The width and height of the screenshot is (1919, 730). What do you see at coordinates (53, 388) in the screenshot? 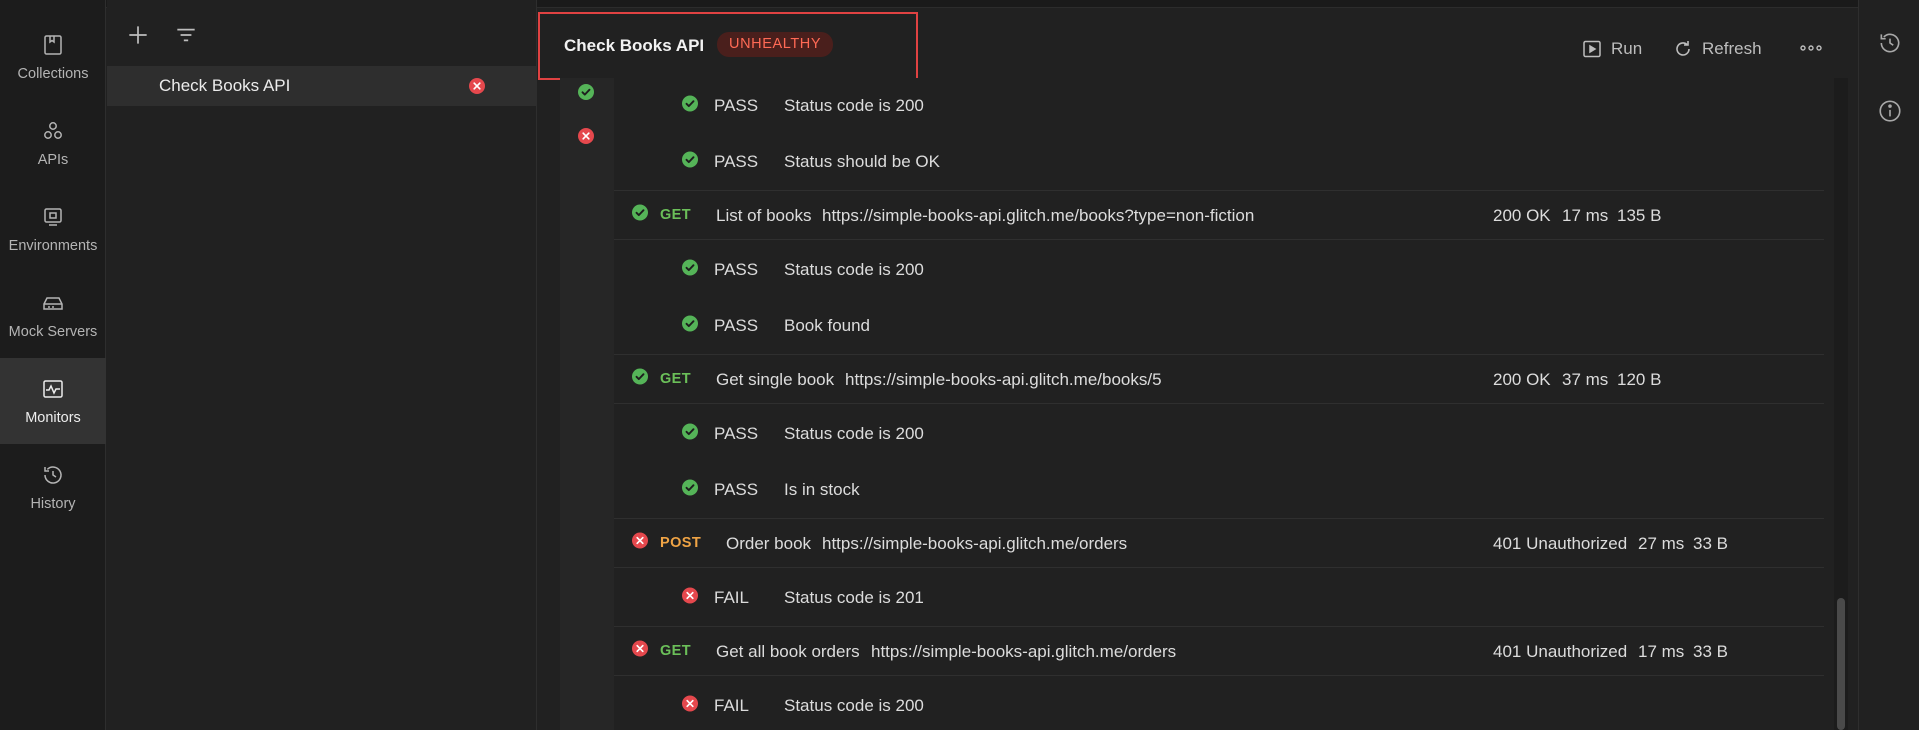
I see `monitors-icon` at bounding box center [53, 388].